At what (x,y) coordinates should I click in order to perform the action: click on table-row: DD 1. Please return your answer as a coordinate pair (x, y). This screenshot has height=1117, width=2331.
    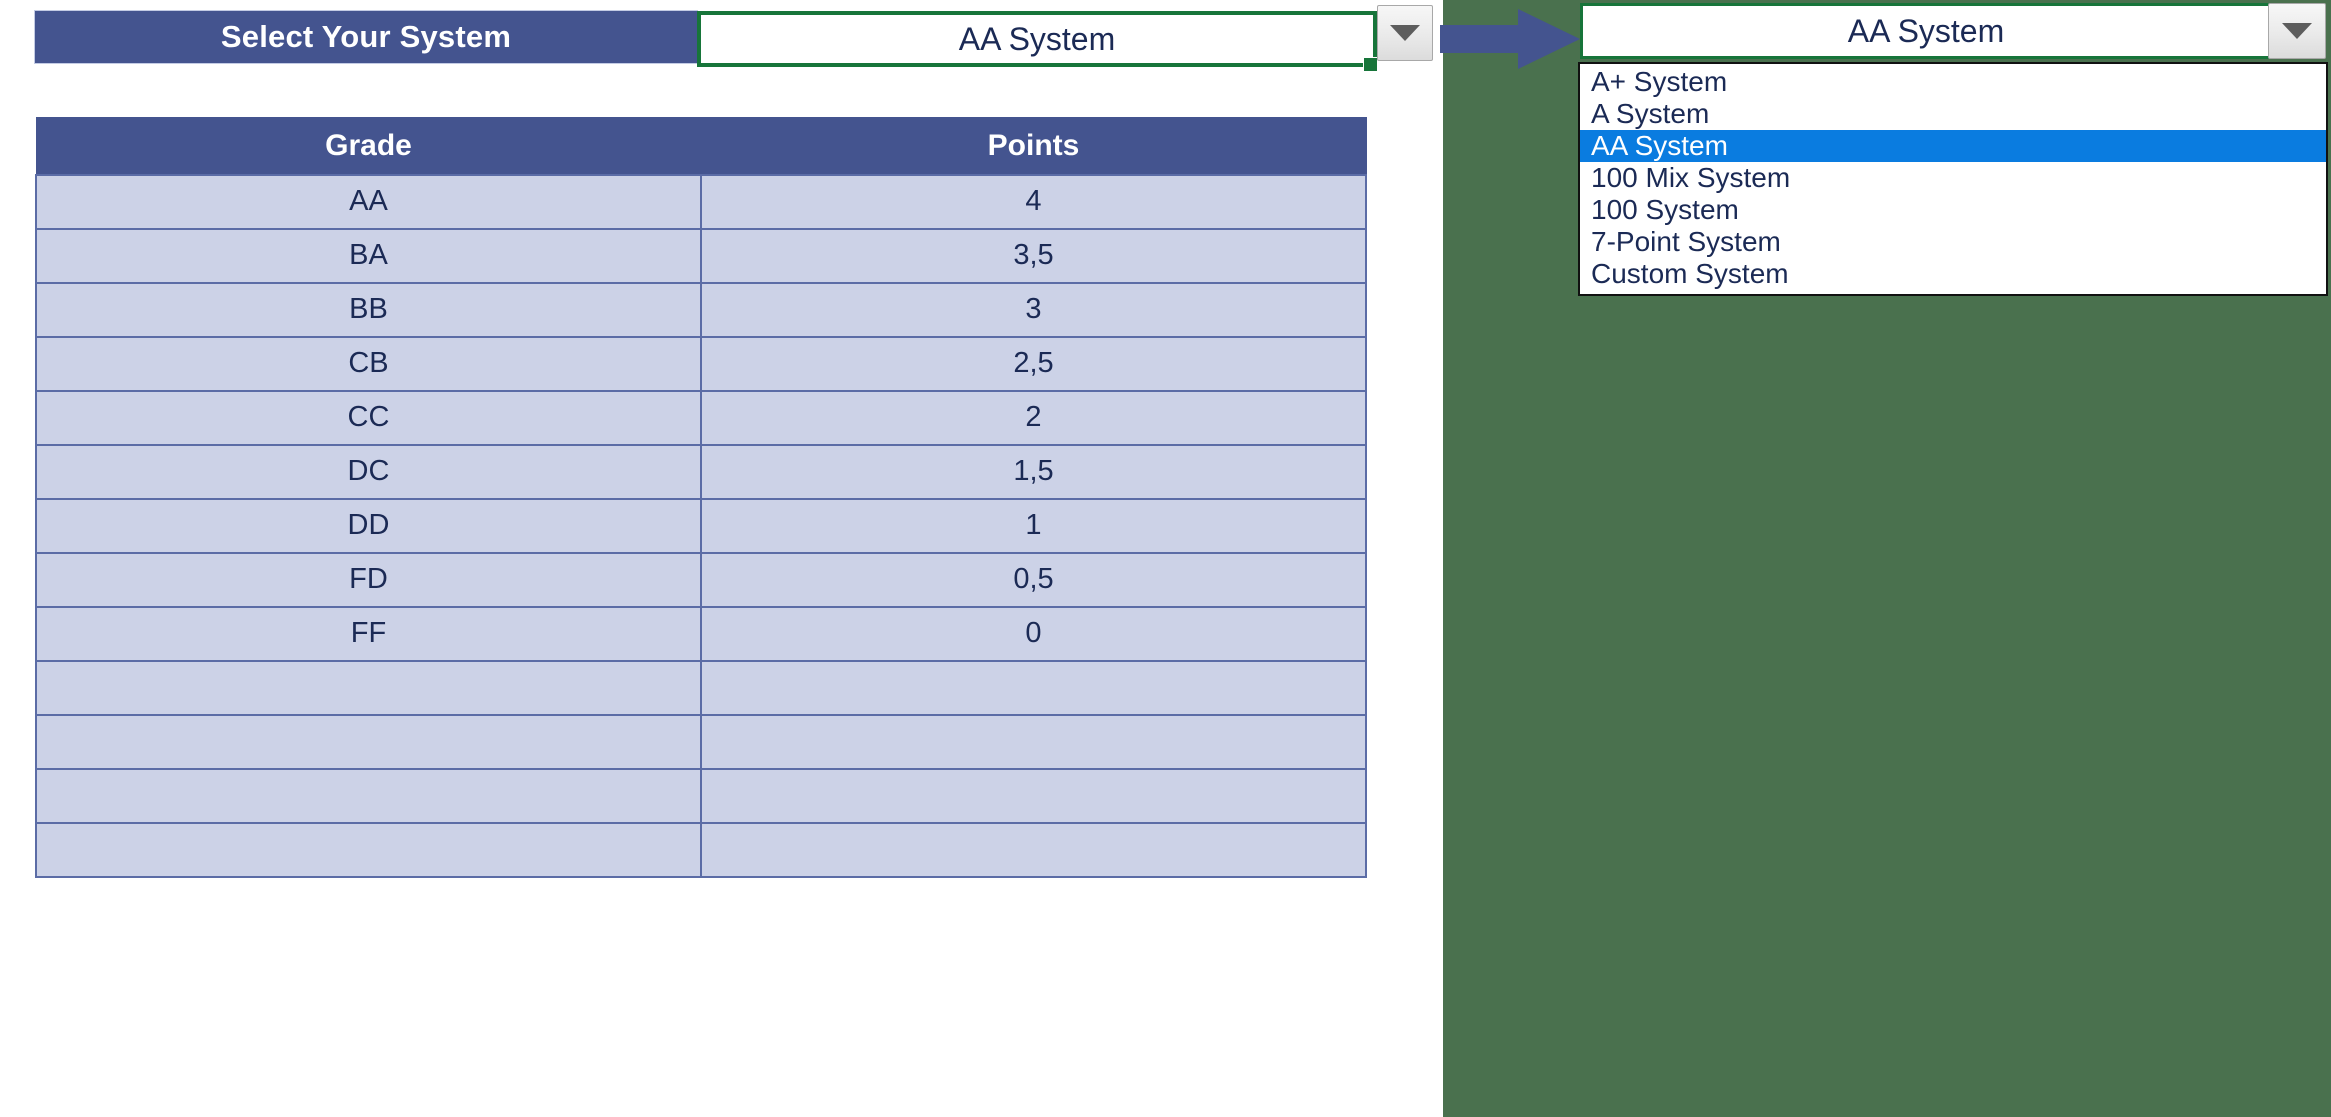
    Looking at the image, I should click on (701, 525).